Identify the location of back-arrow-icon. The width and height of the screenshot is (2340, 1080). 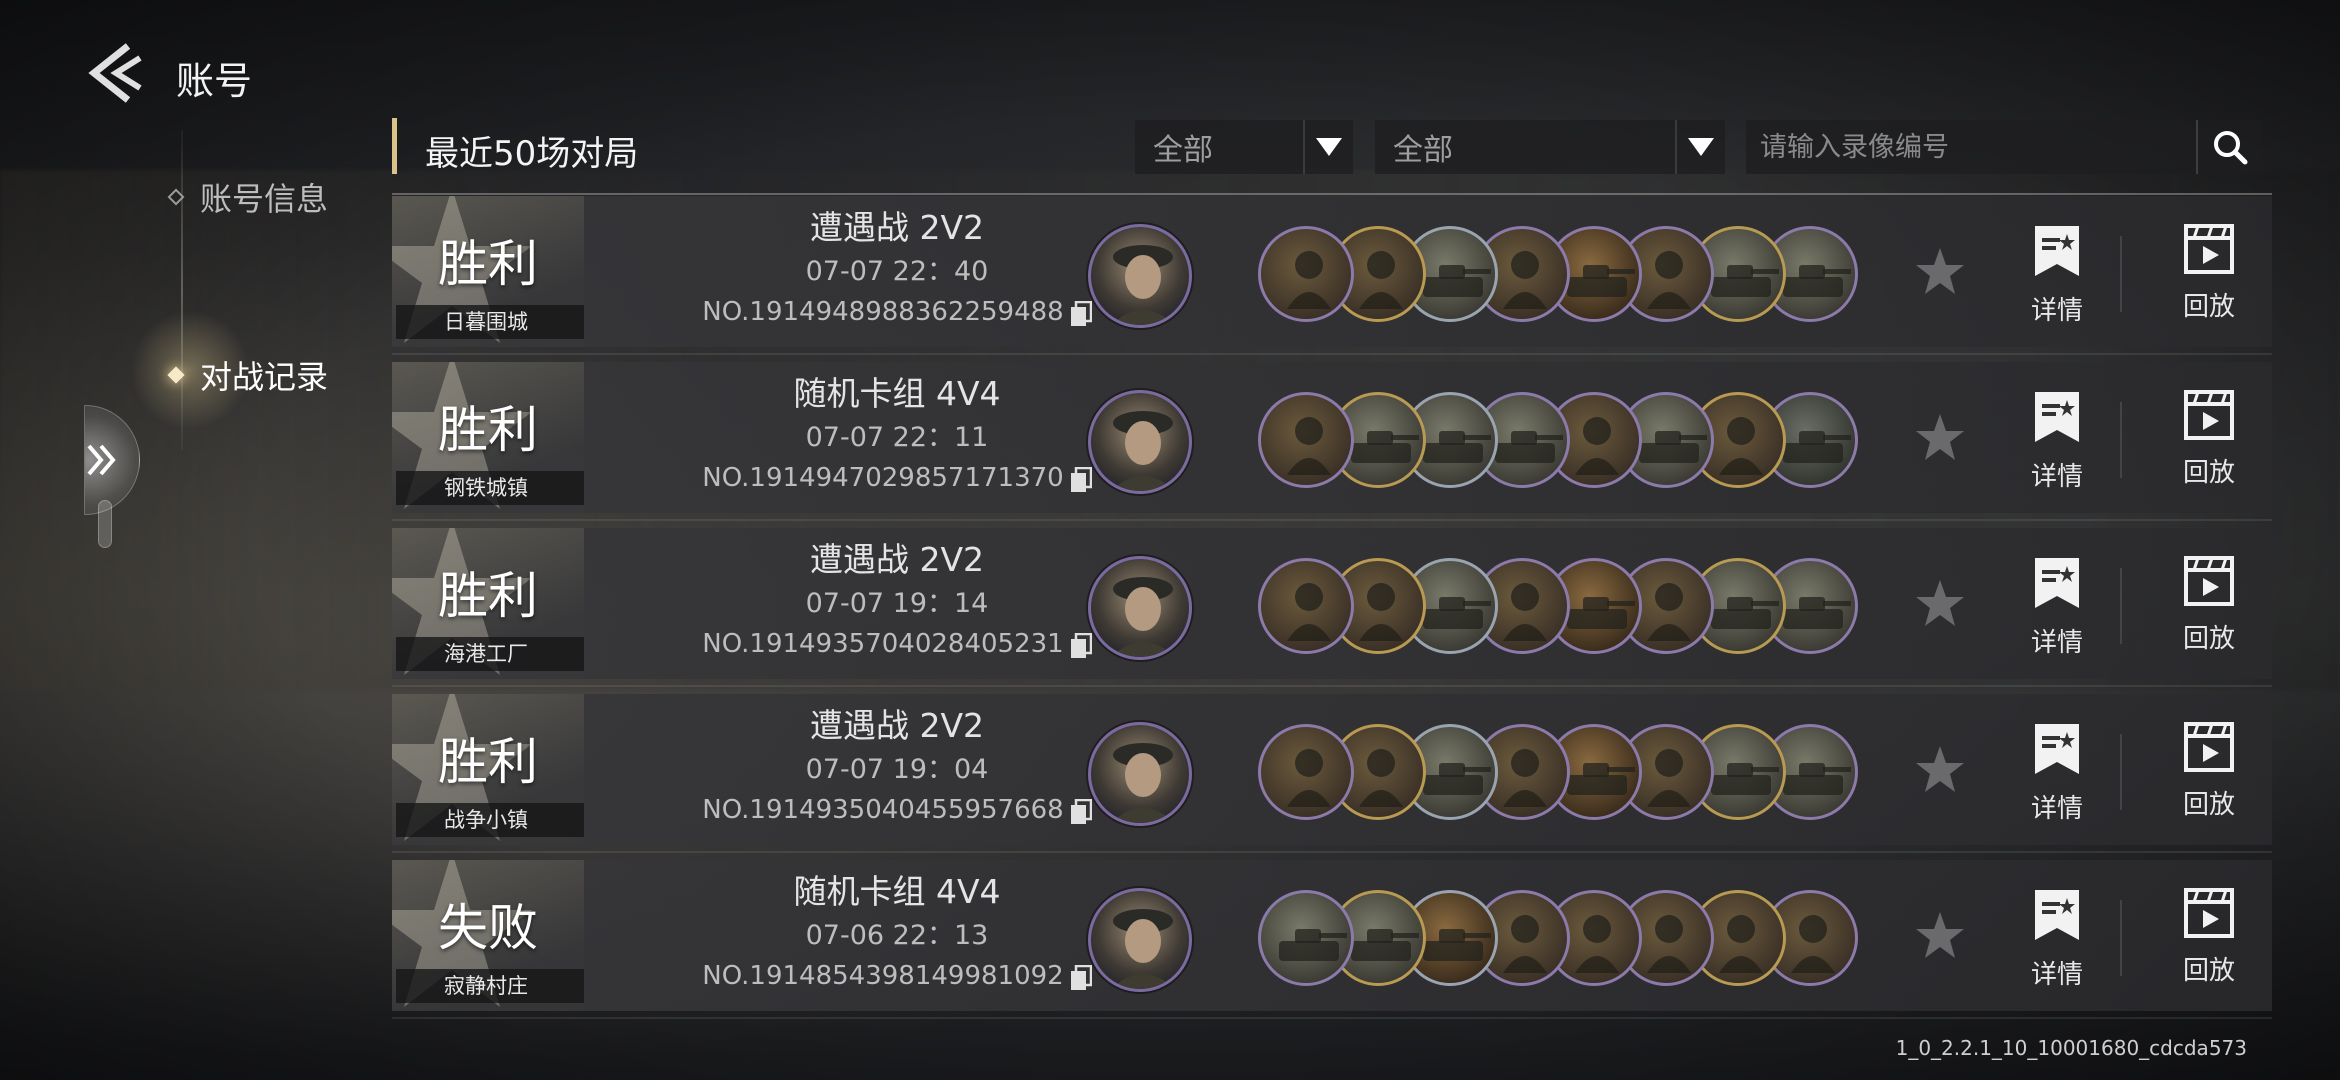
(115, 73).